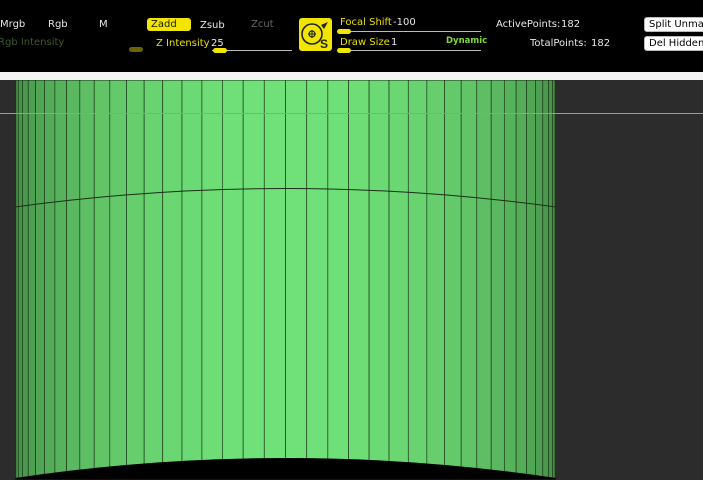 The image size is (703, 480). Describe the element at coordinates (212, 25) in the screenshot. I see `zsub-button: Zsub` at that location.